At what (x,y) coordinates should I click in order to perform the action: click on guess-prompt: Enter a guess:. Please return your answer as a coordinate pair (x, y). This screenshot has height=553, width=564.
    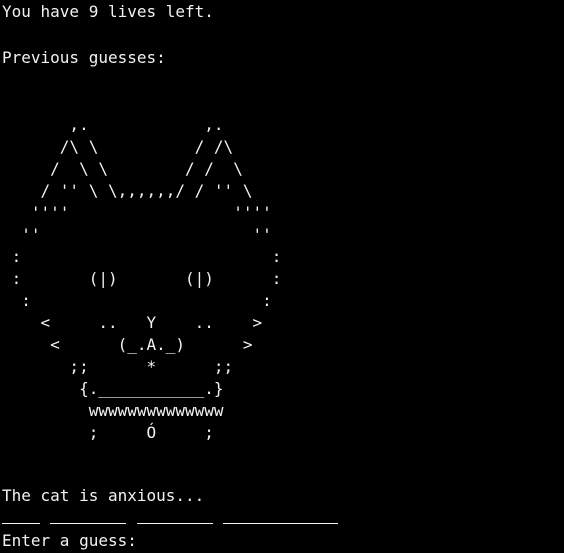
    Looking at the image, I should click on (69, 540).